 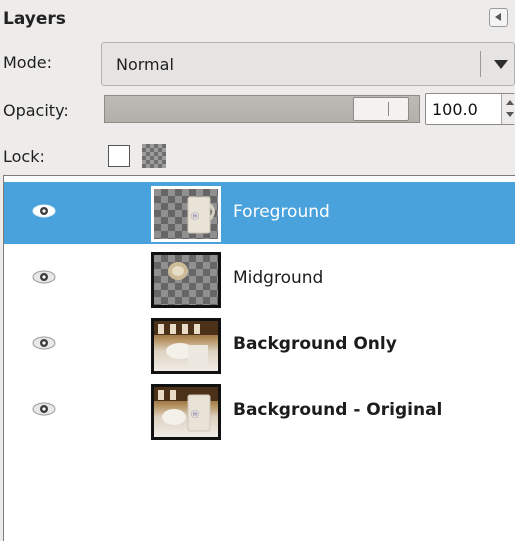 I want to click on layer-row-background-original: ⓜ Background - Original, so click(x=259, y=411).